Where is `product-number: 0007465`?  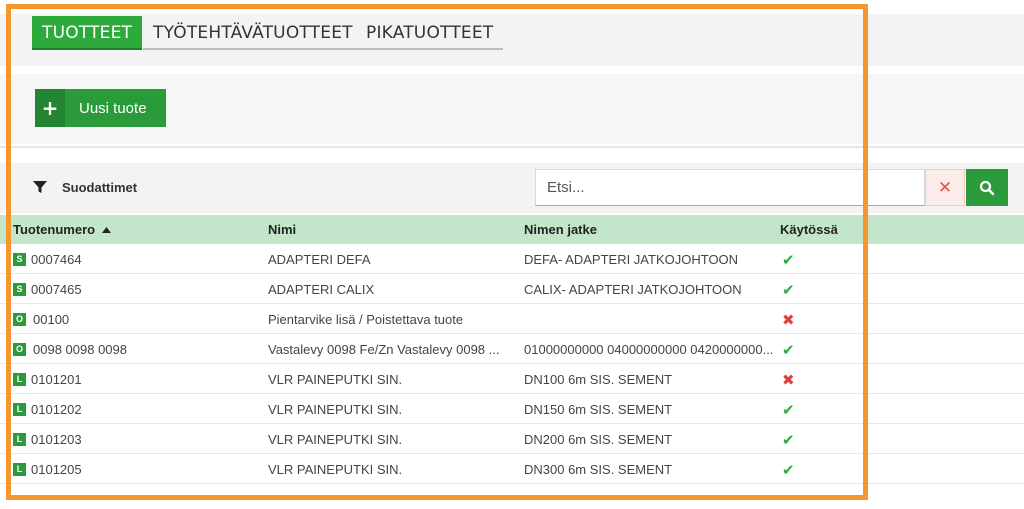 product-number: 0007465 is located at coordinates (56, 289).